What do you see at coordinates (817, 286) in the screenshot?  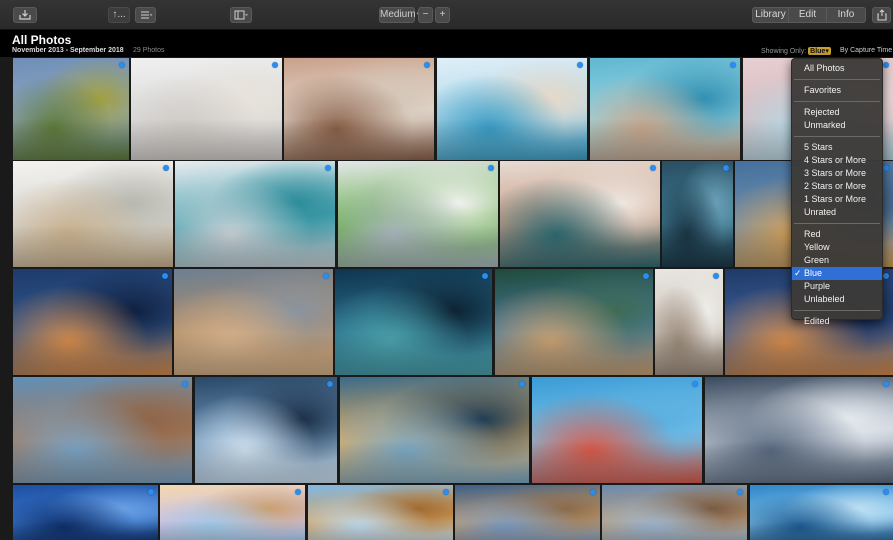 I see `menu-item-label: Purple` at bounding box center [817, 286].